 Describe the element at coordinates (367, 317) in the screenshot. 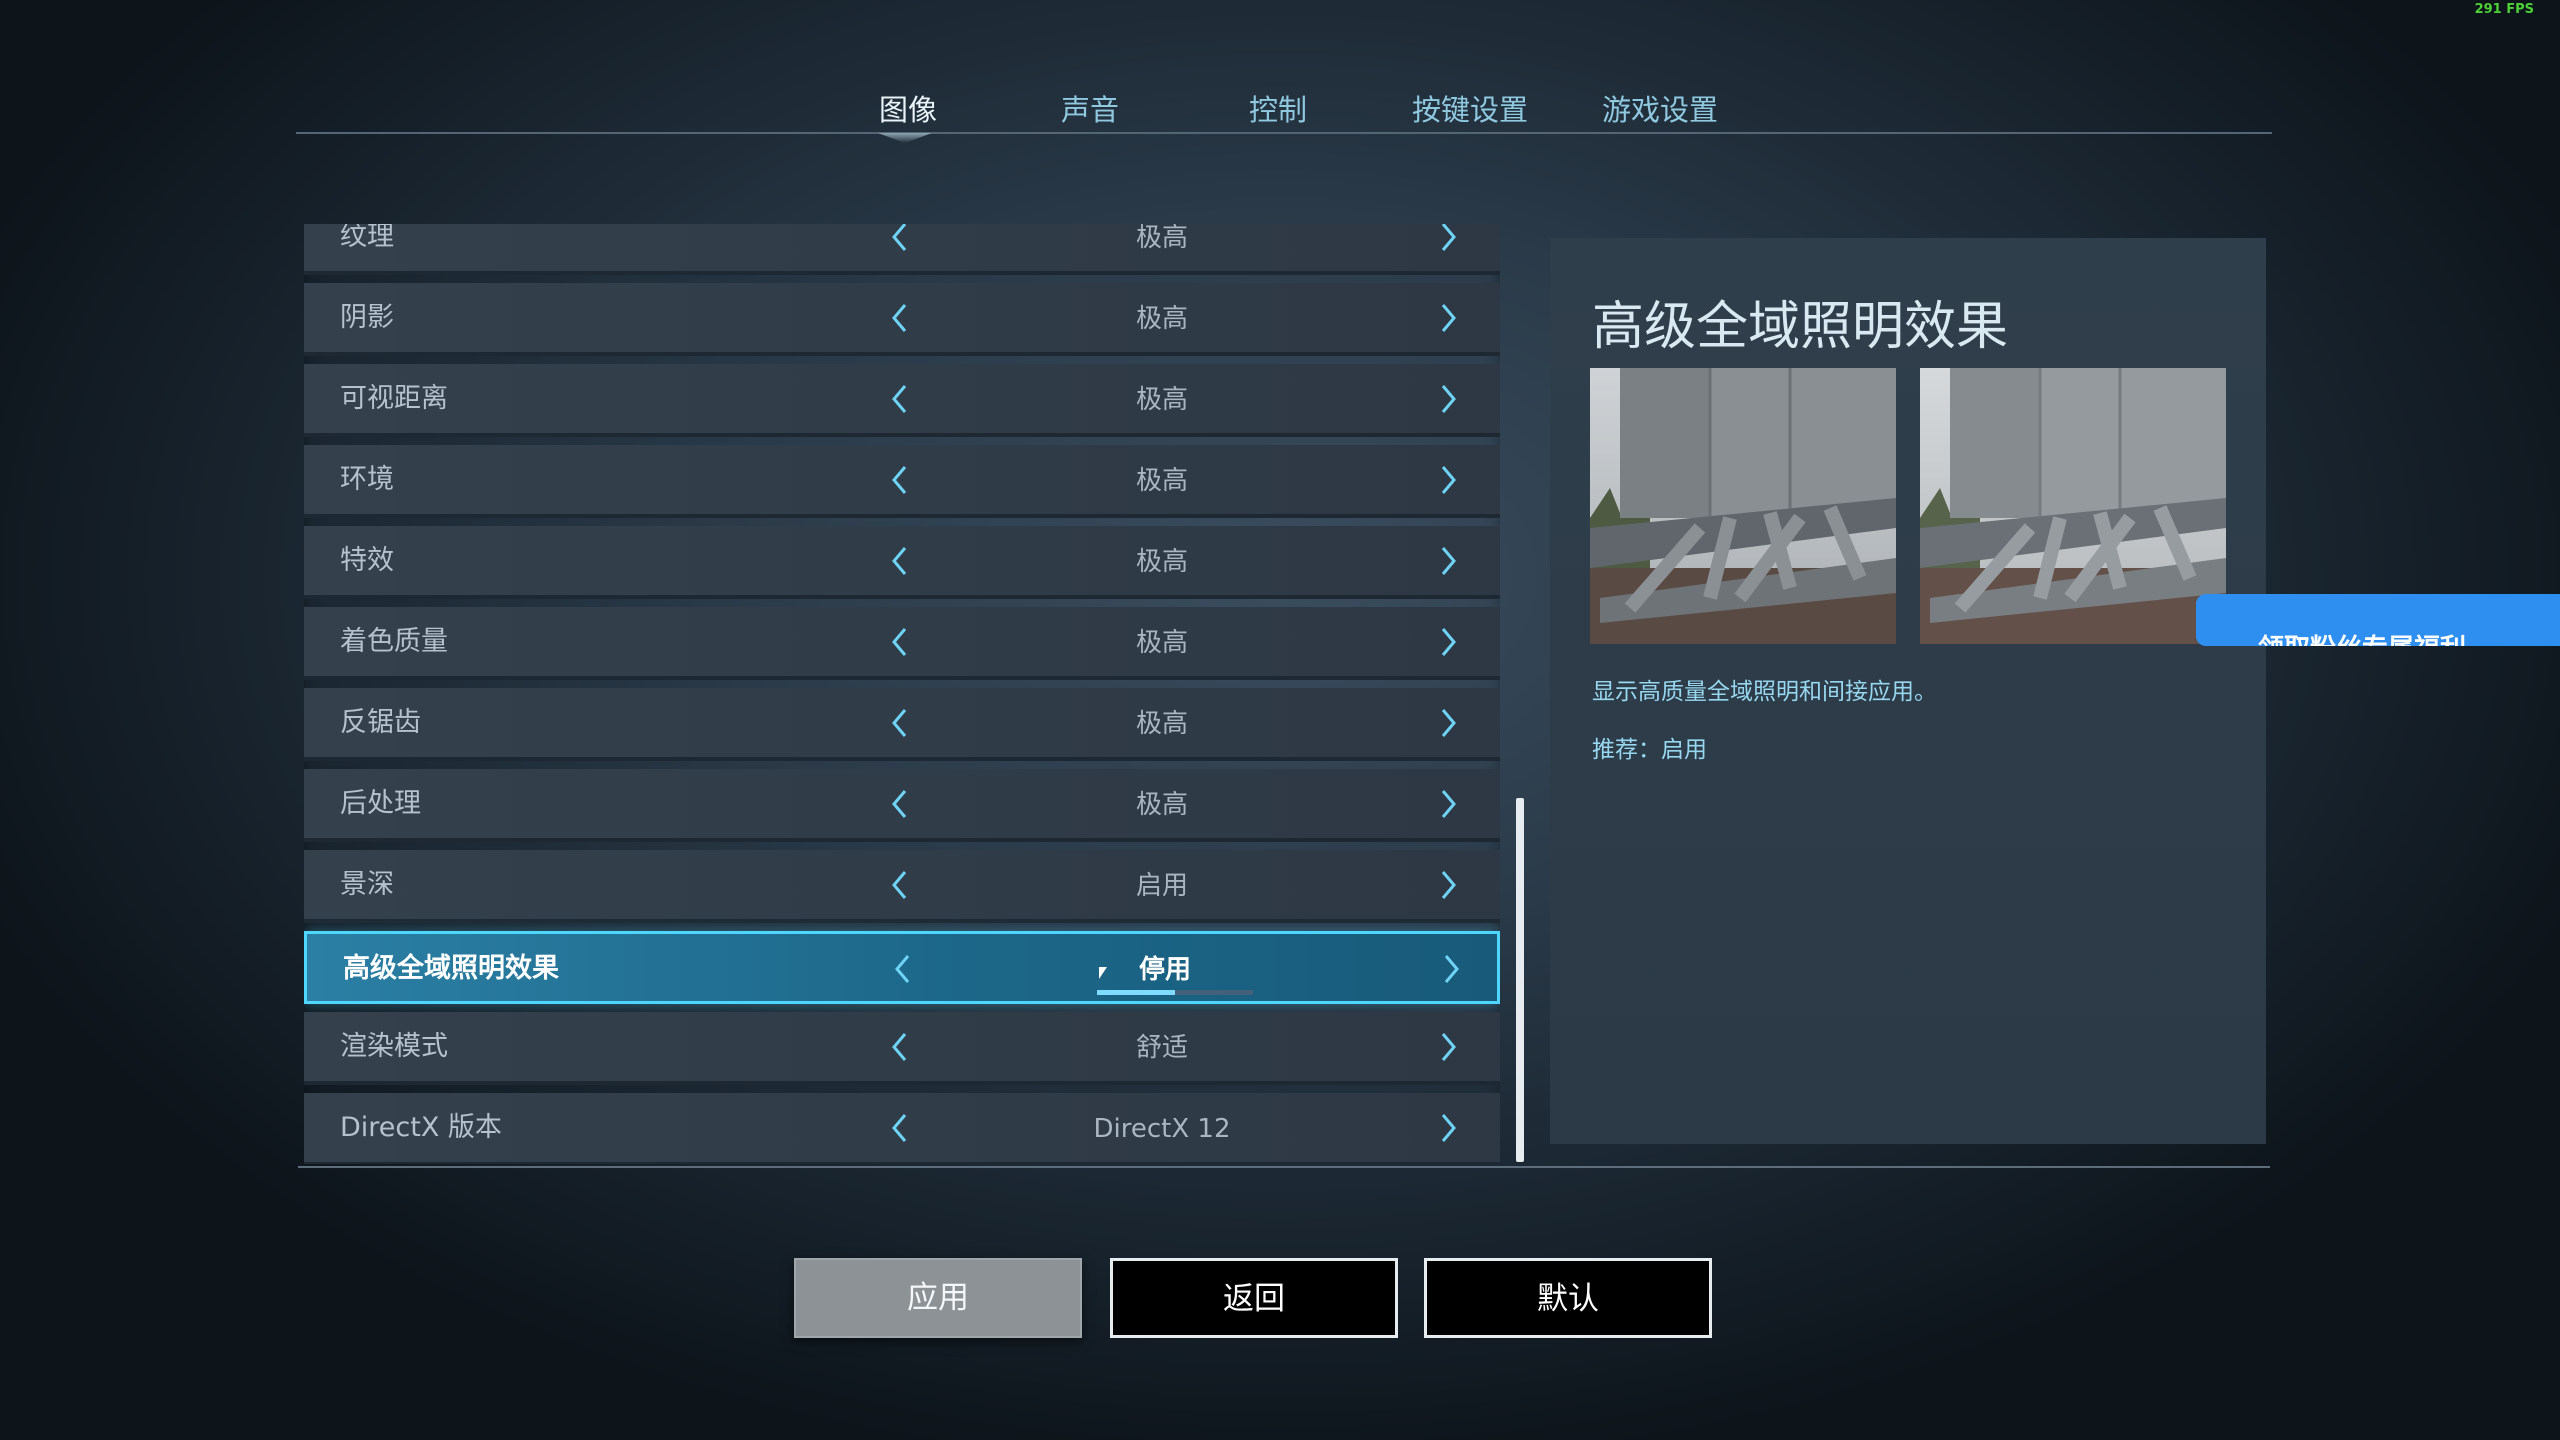

I see `setting-label: 阴影` at that location.